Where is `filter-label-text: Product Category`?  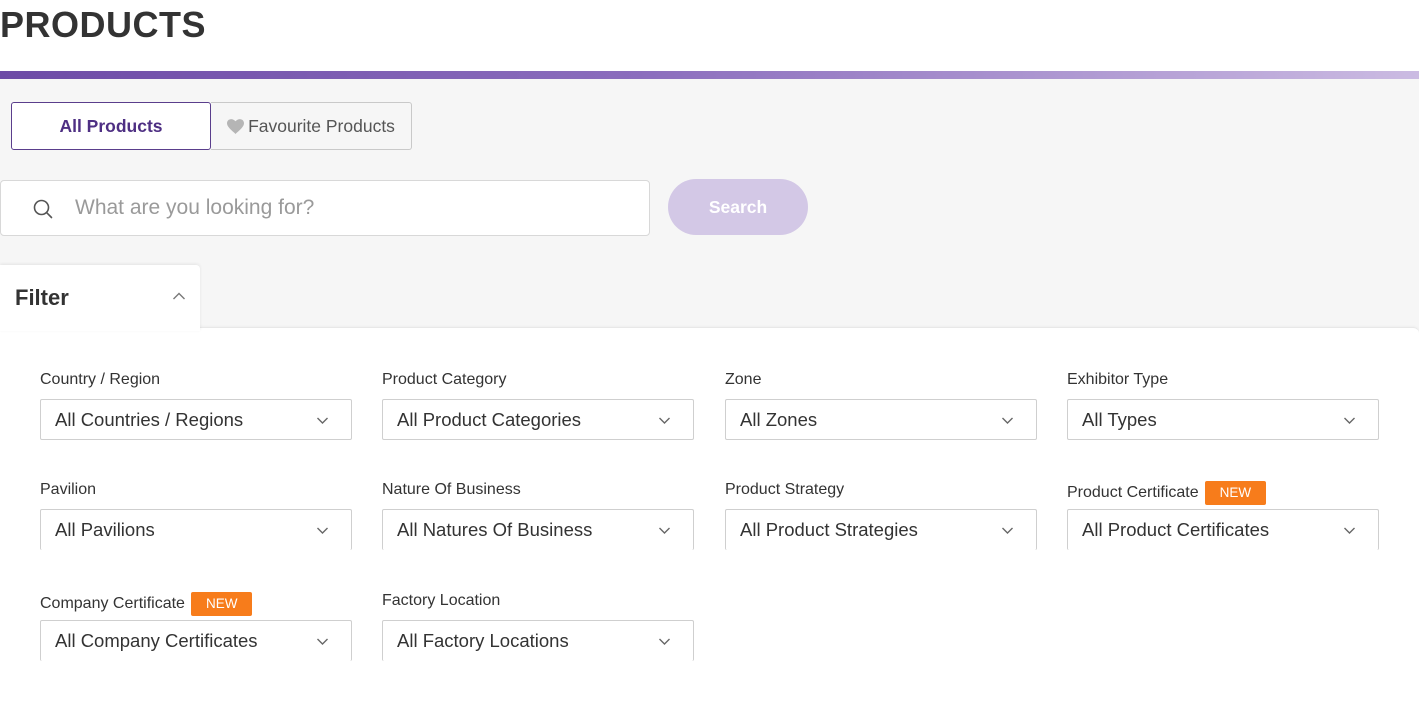
filter-label-text: Product Category is located at coordinates (444, 379).